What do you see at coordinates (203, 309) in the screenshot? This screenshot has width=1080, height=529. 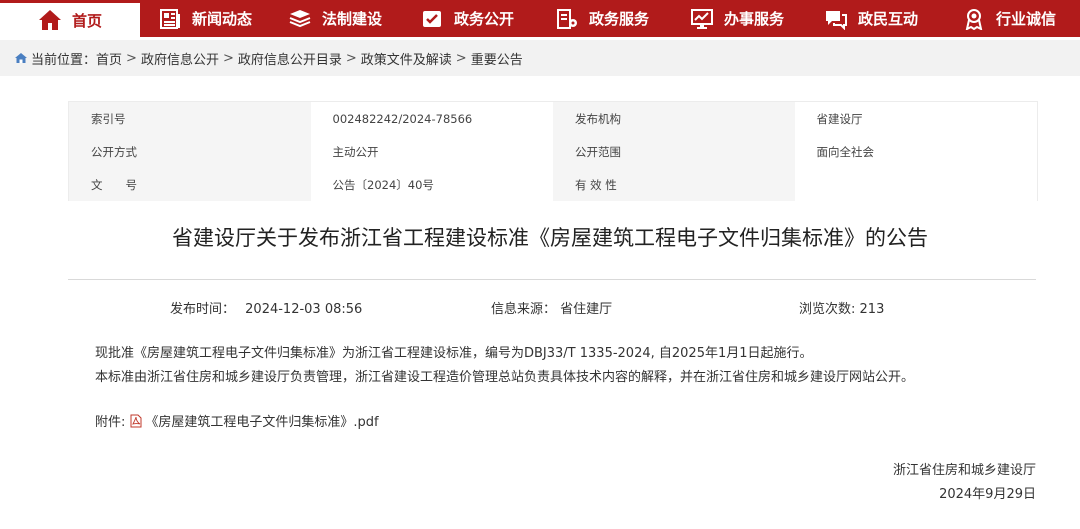 I see `publish-time-label: 发布时间：` at bounding box center [203, 309].